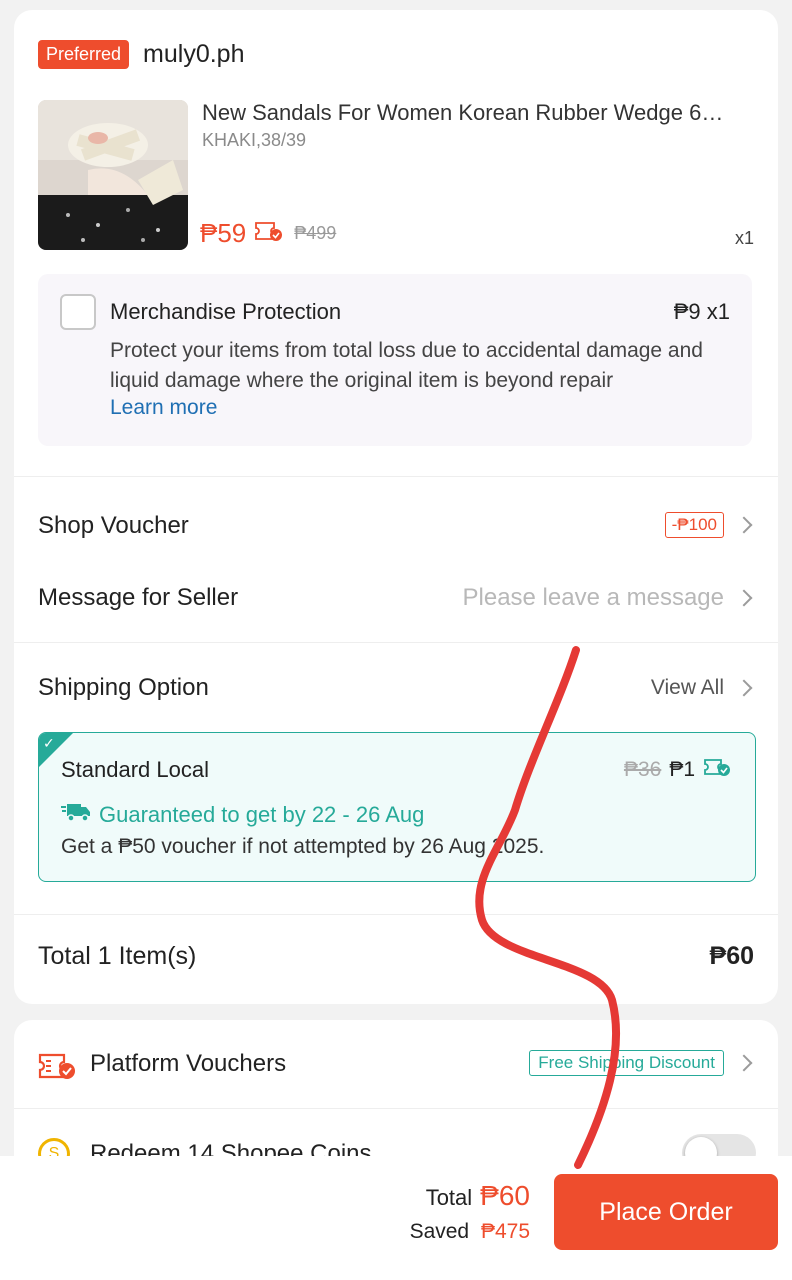 Image resolution: width=792 pixels, height=1280 pixels. What do you see at coordinates (113, 175) in the screenshot?
I see `product-image` at bounding box center [113, 175].